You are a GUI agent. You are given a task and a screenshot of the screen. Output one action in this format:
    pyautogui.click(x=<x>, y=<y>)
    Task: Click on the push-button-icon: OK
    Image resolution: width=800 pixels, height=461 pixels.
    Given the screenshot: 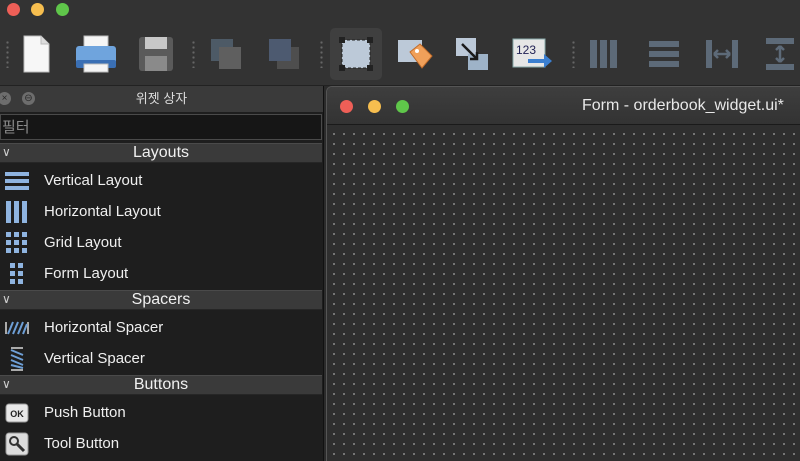 What is the action you would take?
    pyautogui.click(x=17, y=412)
    